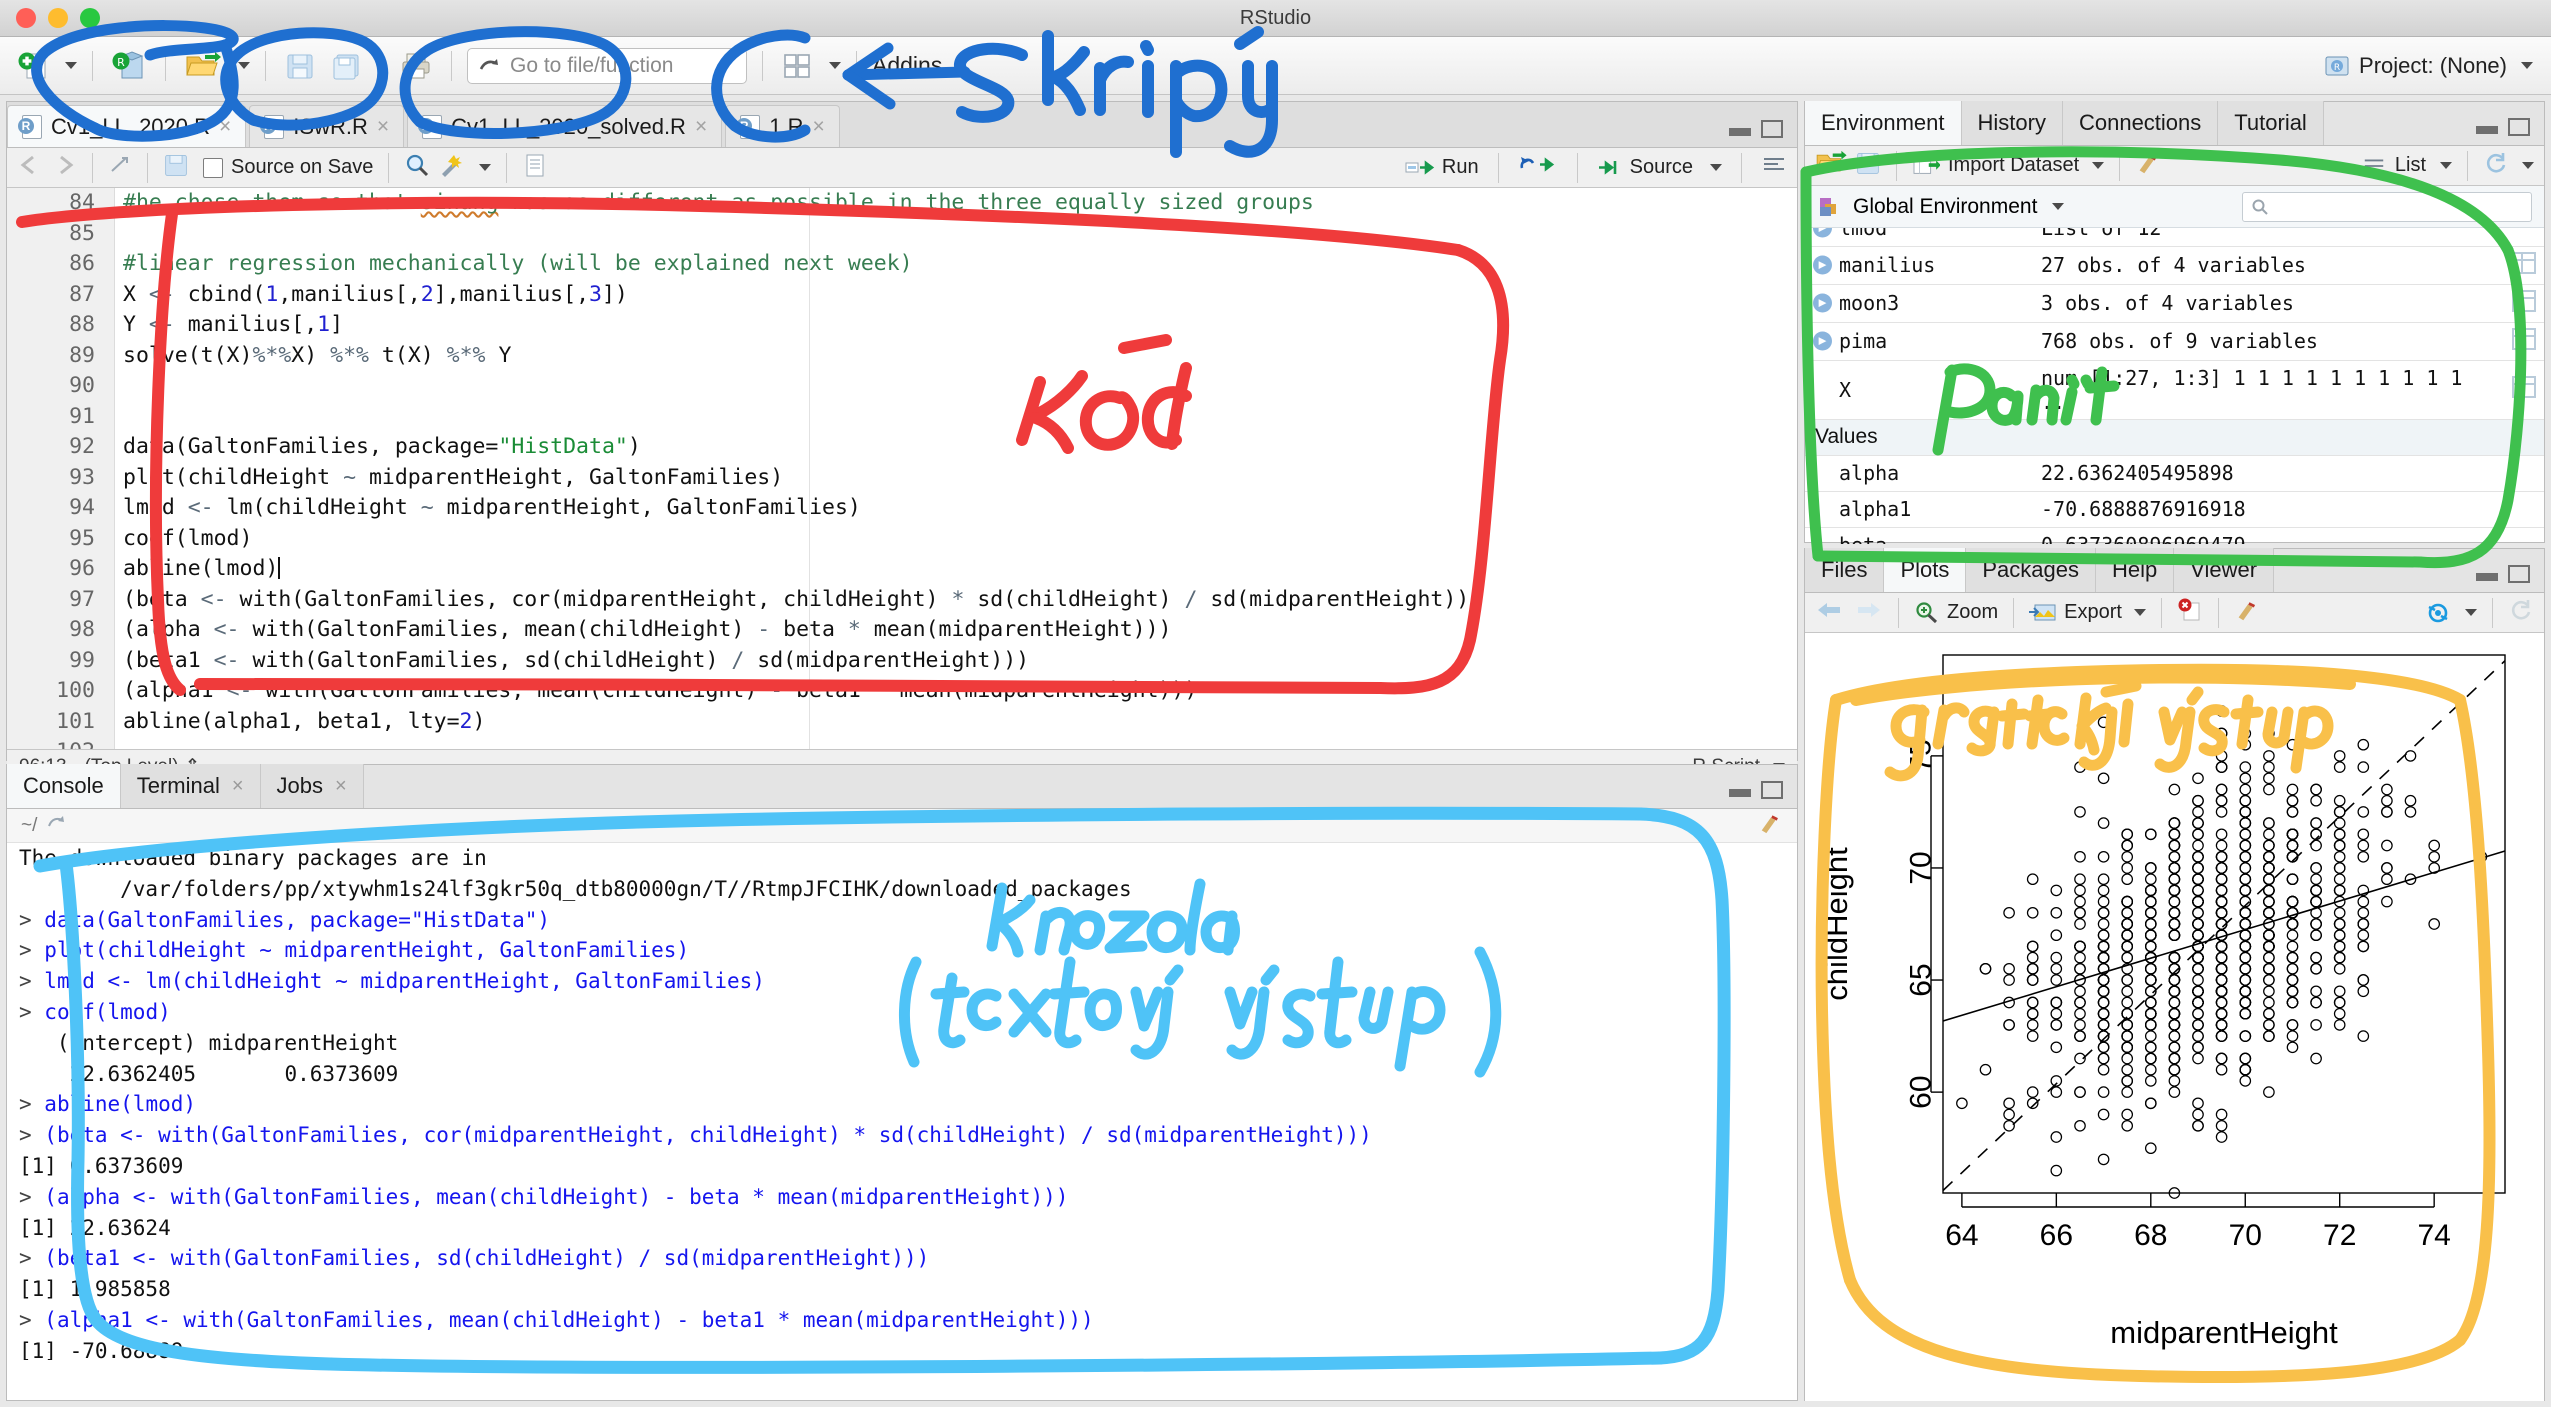 This screenshot has height=1407, width=2551. I want to click on goto-file-function-input: Go to file/function, so click(607, 65).